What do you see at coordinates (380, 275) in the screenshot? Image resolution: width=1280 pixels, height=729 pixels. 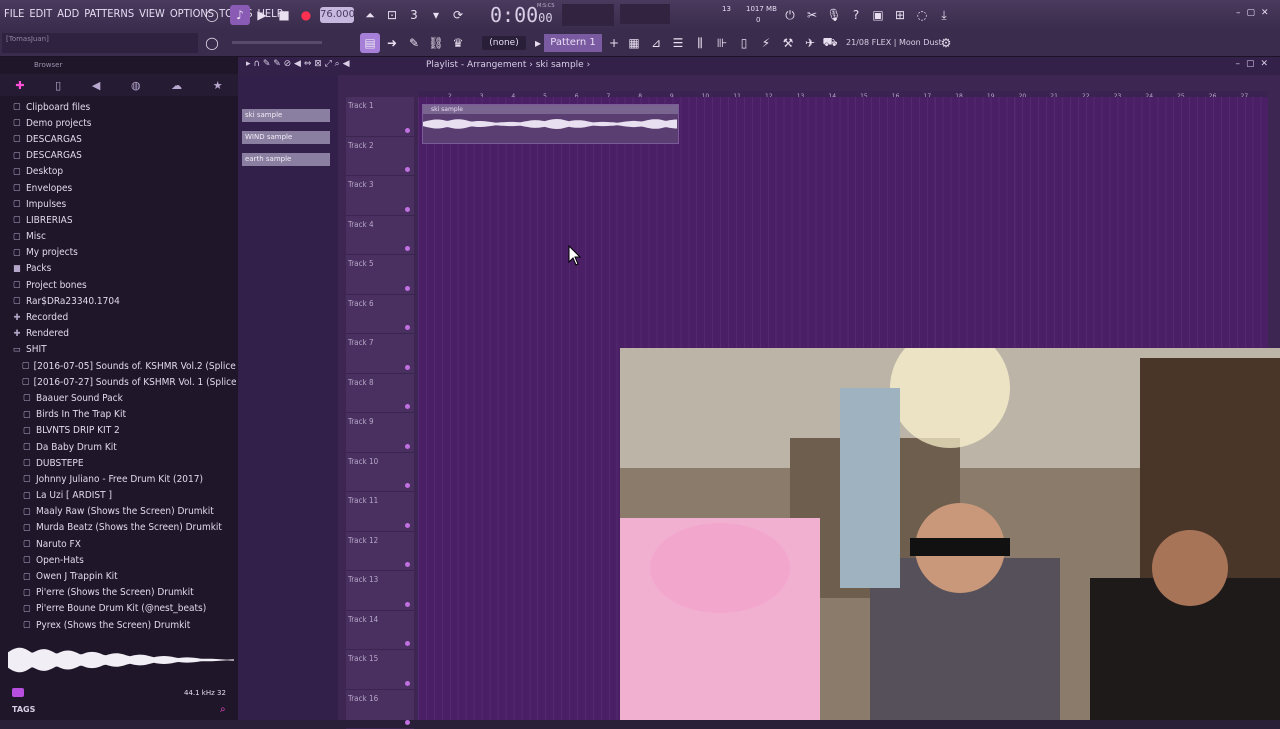 I see `track-header: Track 5` at bounding box center [380, 275].